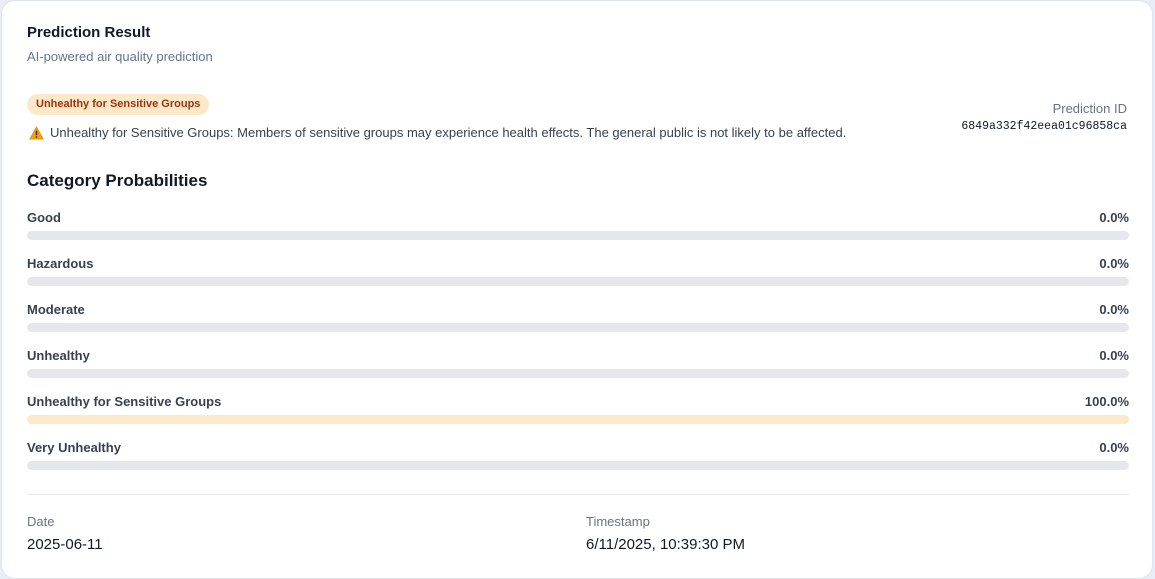  I want to click on divider, so click(578, 494).